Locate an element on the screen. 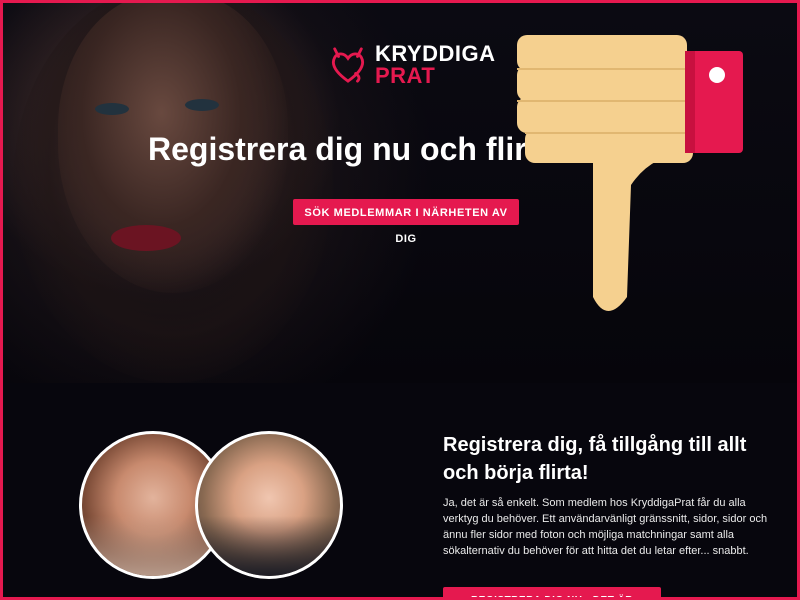 This screenshot has height=600, width=800. logo-text: KRYDDIGA PRAT is located at coordinates (435, 65).